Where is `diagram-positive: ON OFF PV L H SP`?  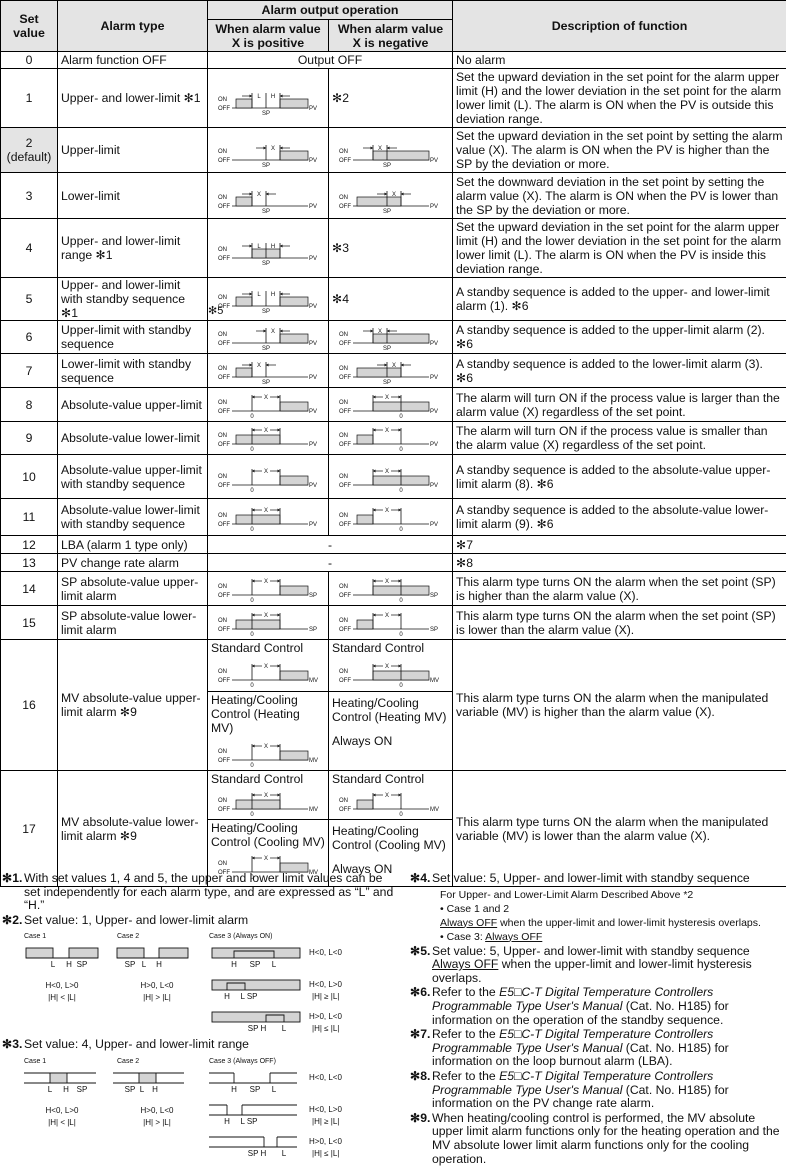
diagram-positive: ON OFF PV L H SP is located at coordinates (268, 248).